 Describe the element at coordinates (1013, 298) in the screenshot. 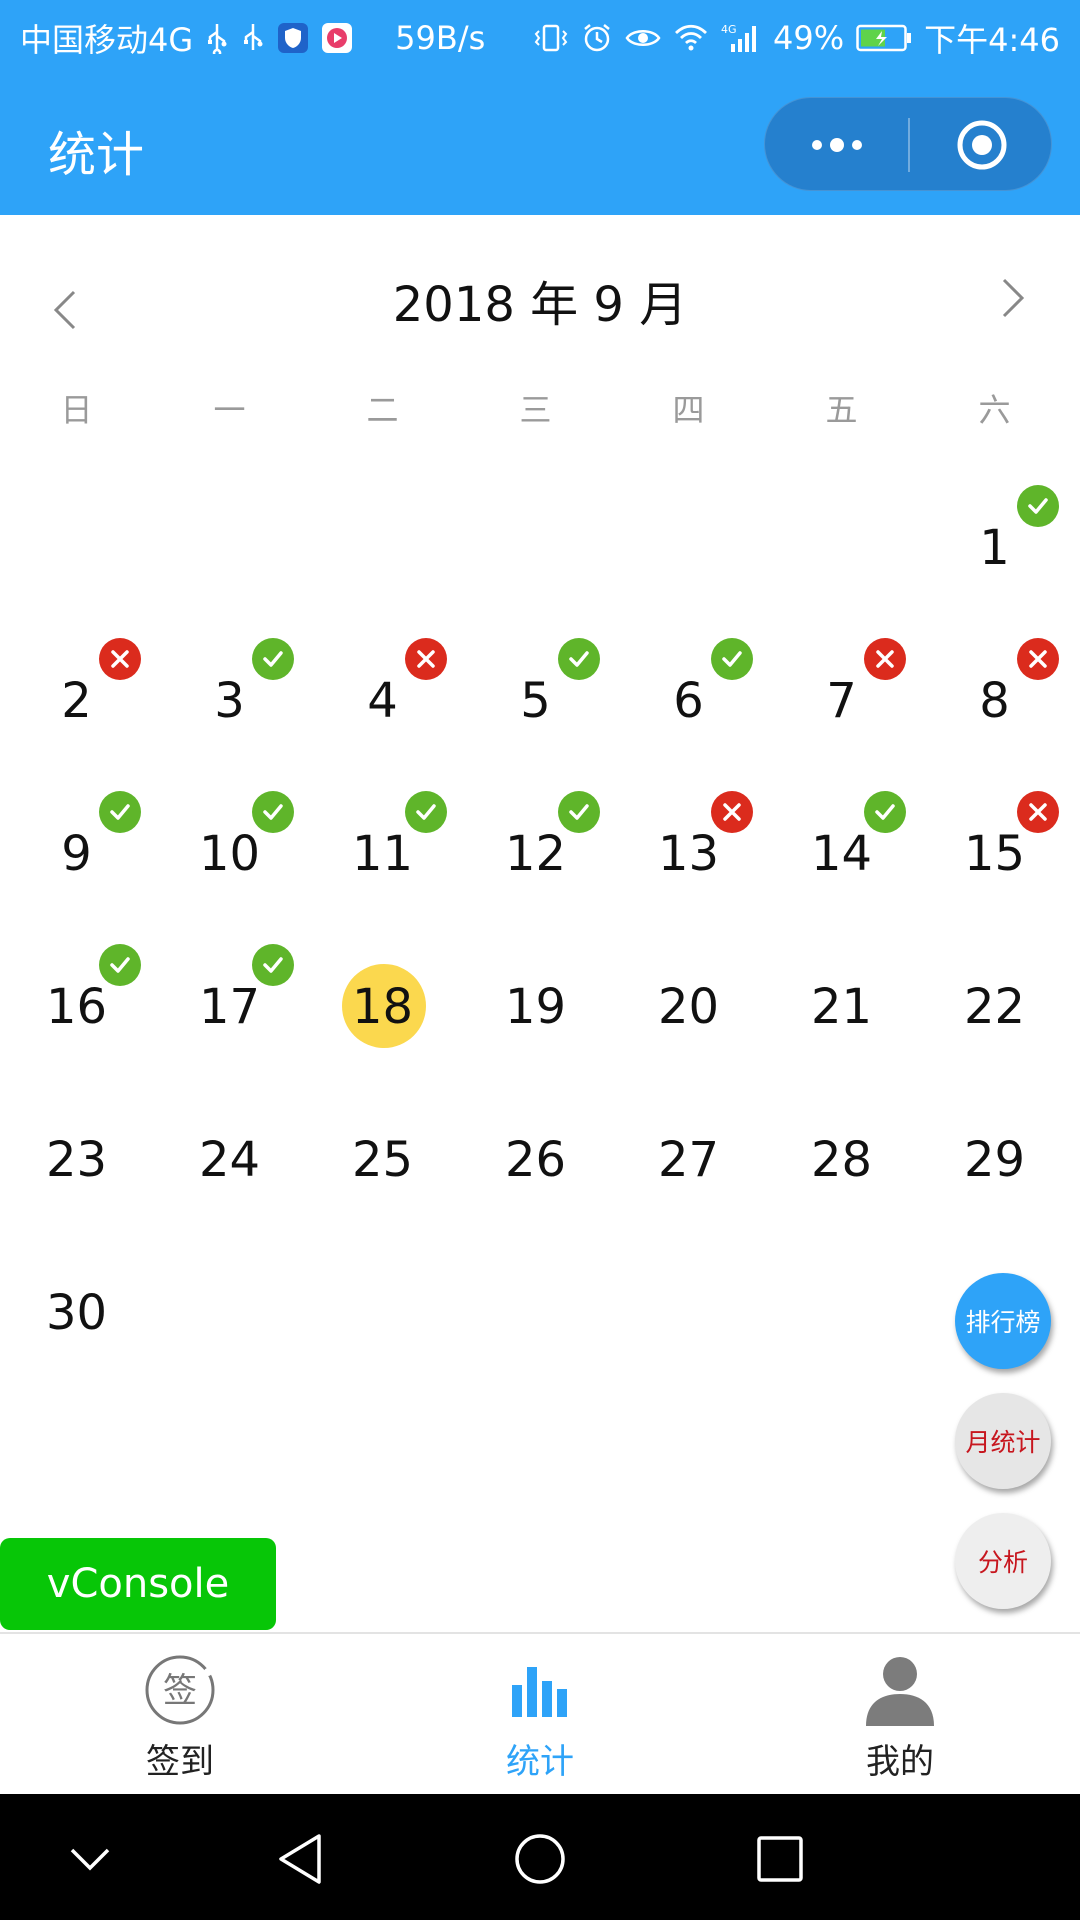

I see `next-month-button` at that location.